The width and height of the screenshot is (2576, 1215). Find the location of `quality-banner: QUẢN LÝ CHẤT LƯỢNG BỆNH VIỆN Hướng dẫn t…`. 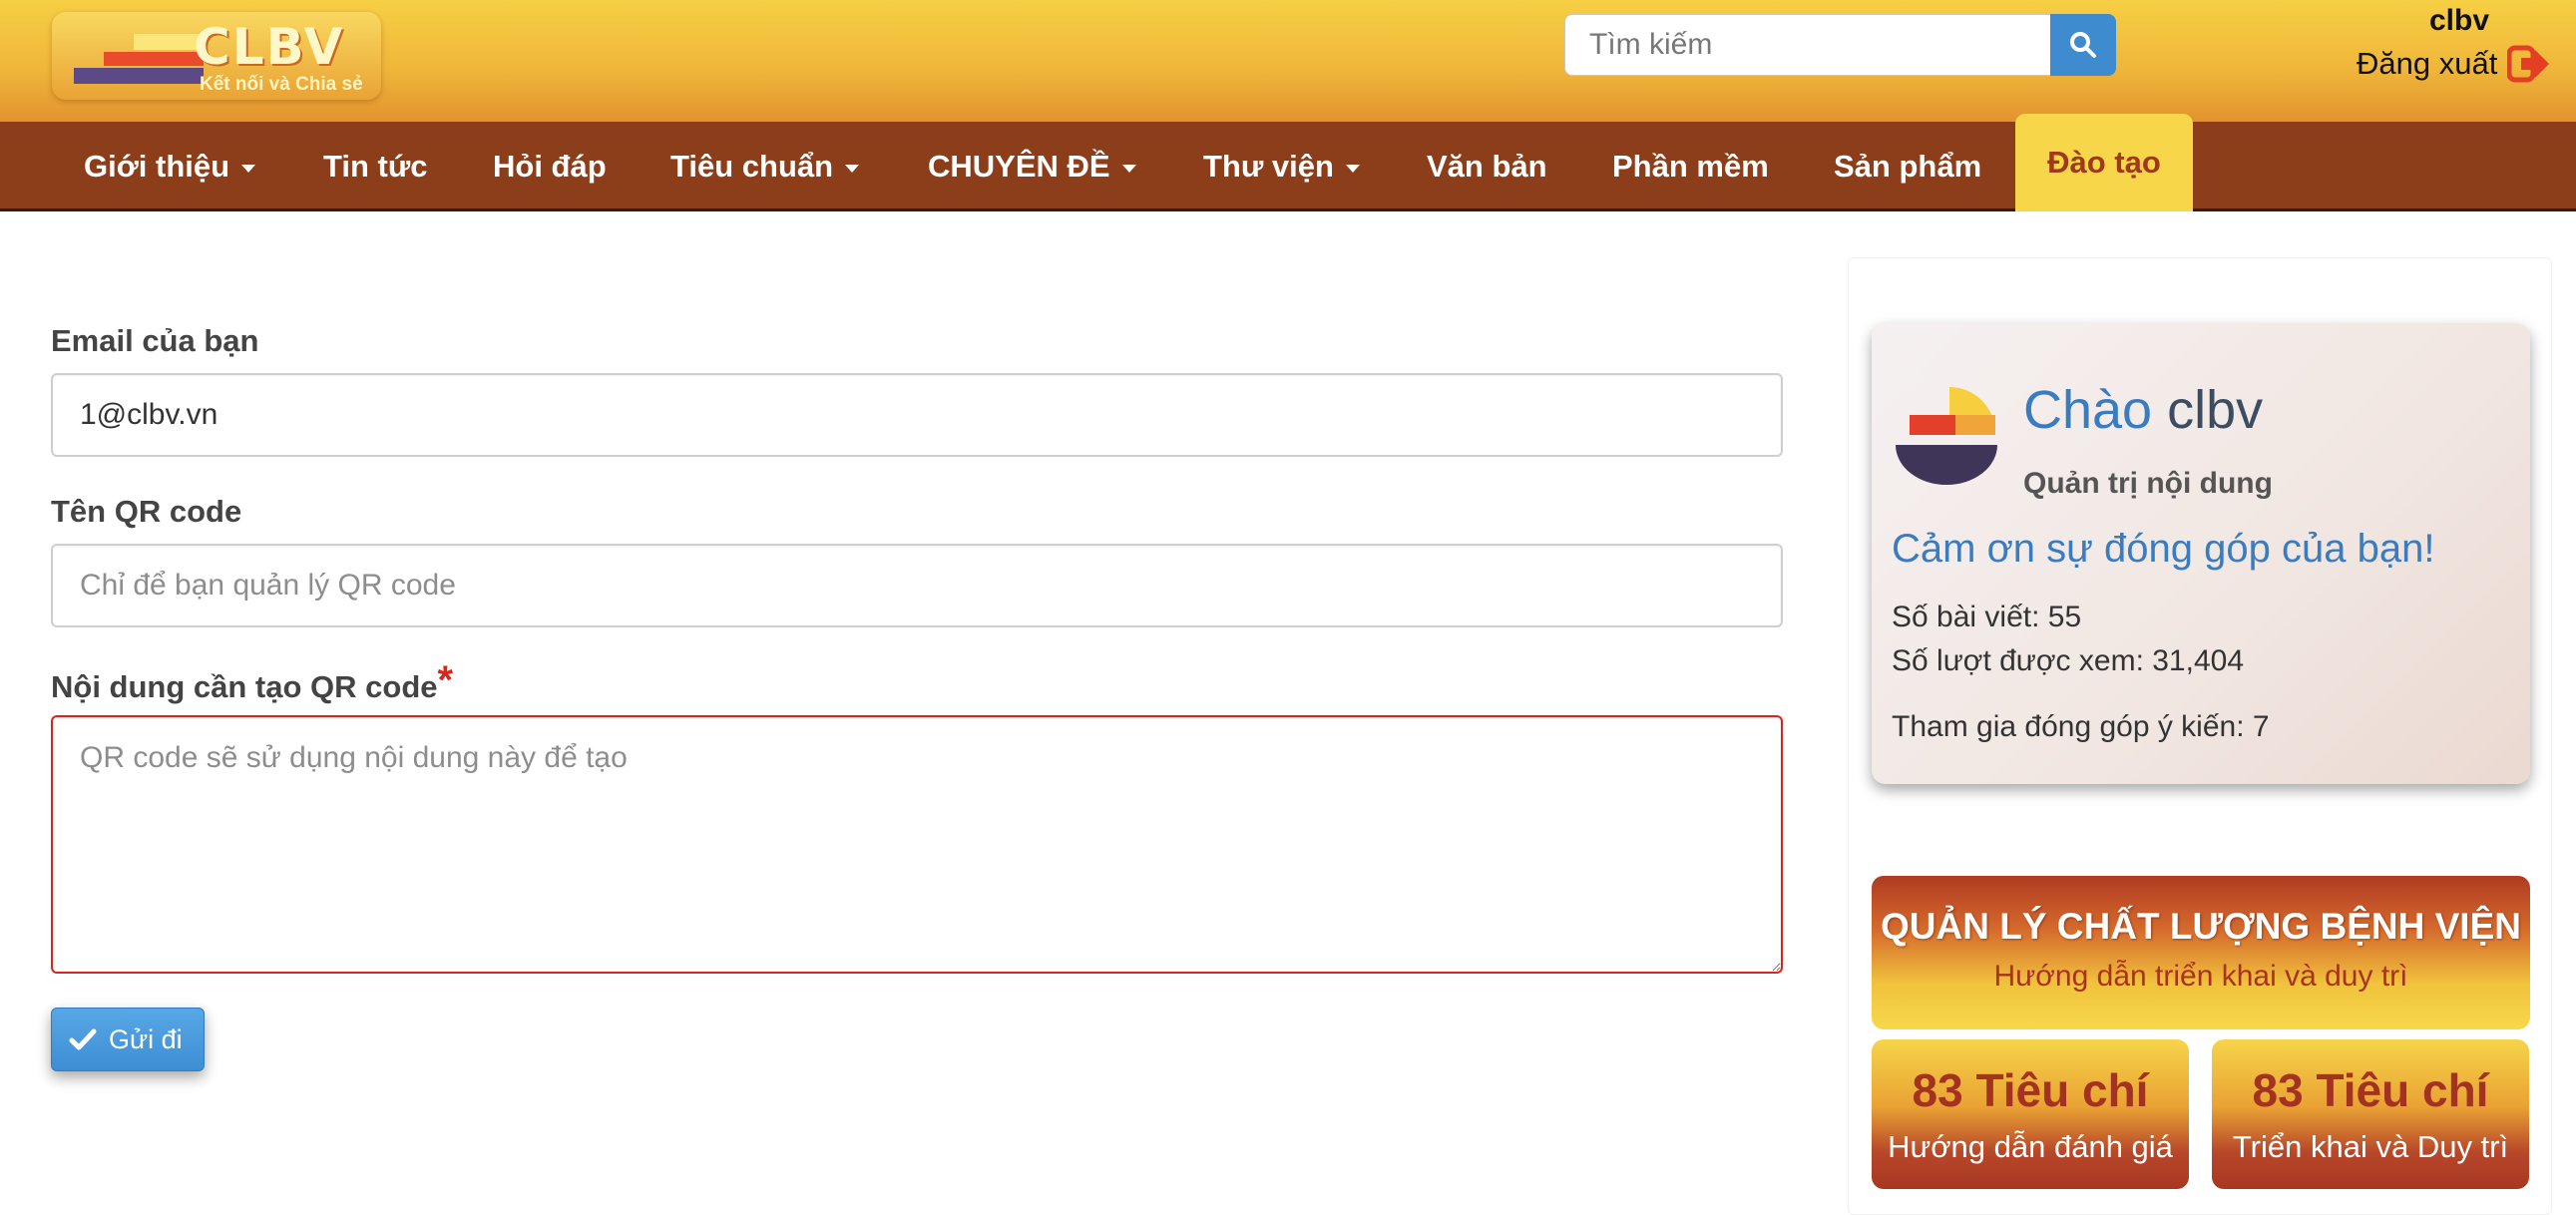

quality-banner: QUẢN LÝ CHẤT LƯỢNG BỆNH VIỆN Hướng dẫn t… is located at coordinates (2201, 952).